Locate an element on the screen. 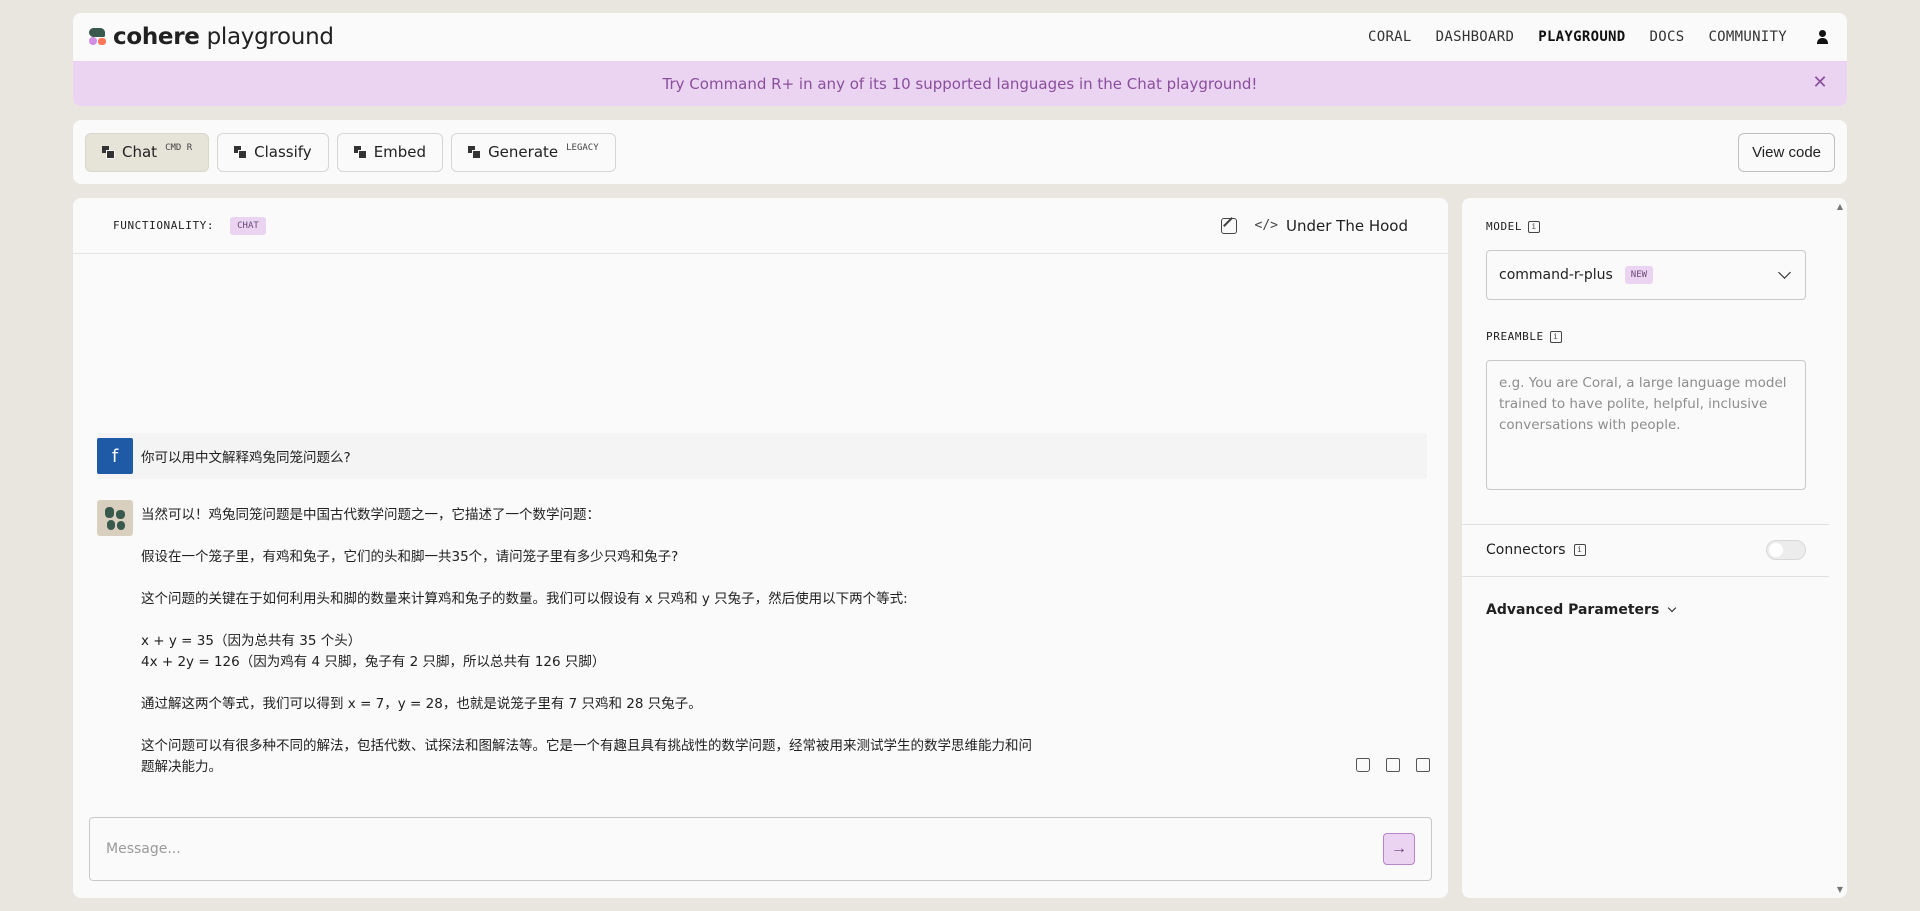  send-button: → is located at coordinates (1399, 849).